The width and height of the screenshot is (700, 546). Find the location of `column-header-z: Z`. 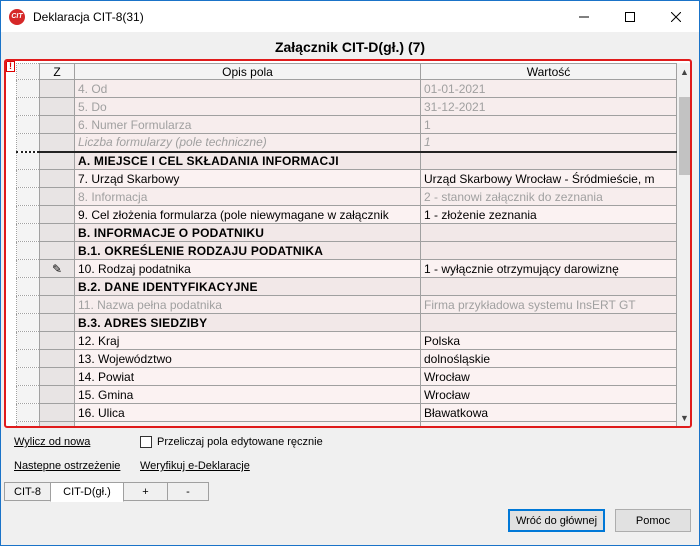

column-header-z: Z is located at coordinates (57, 71).